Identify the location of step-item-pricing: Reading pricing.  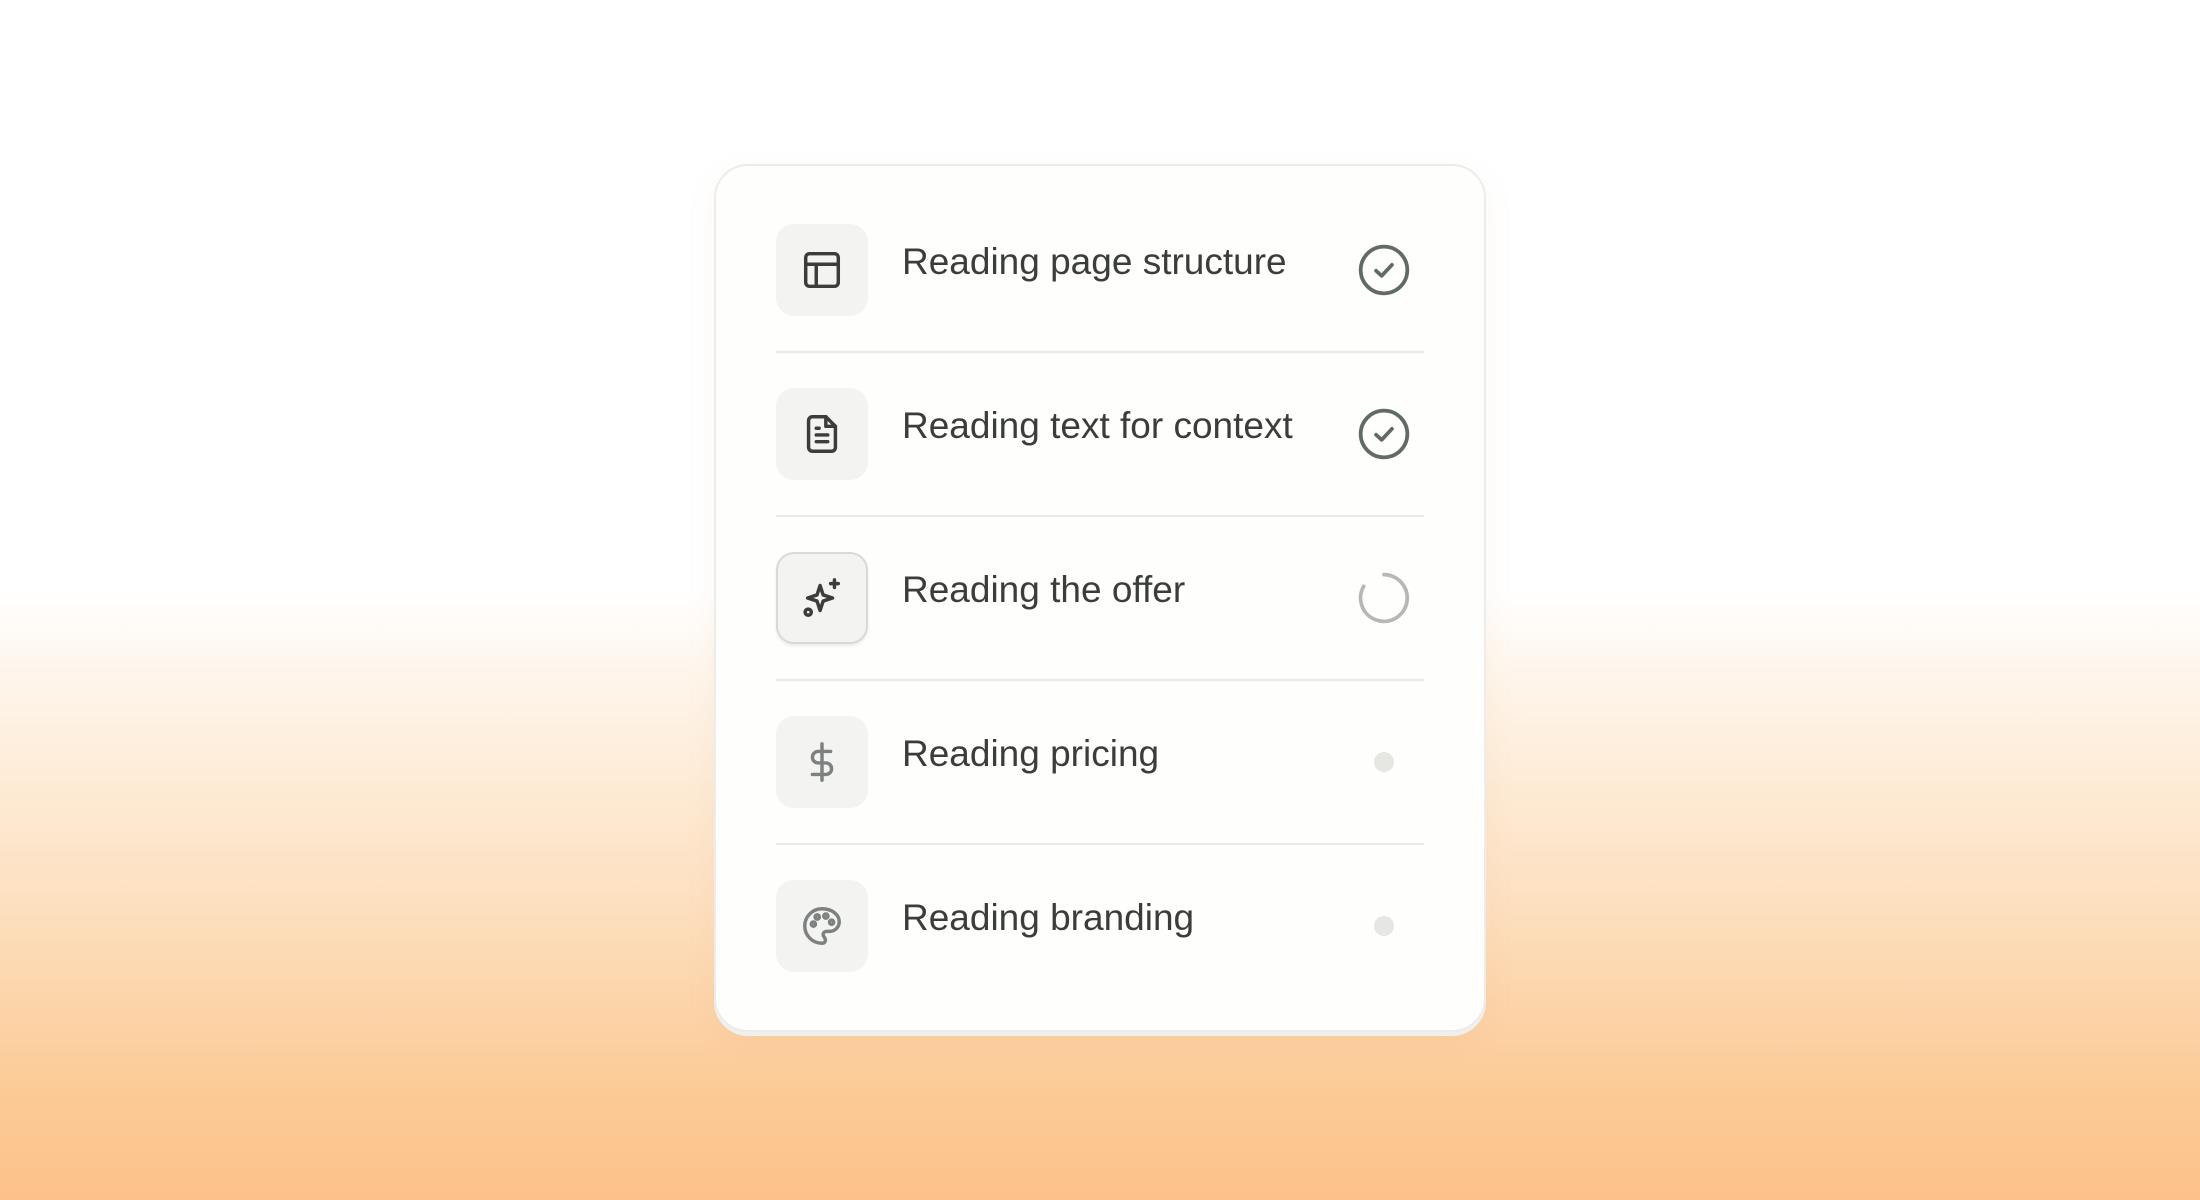
(1100, 762).